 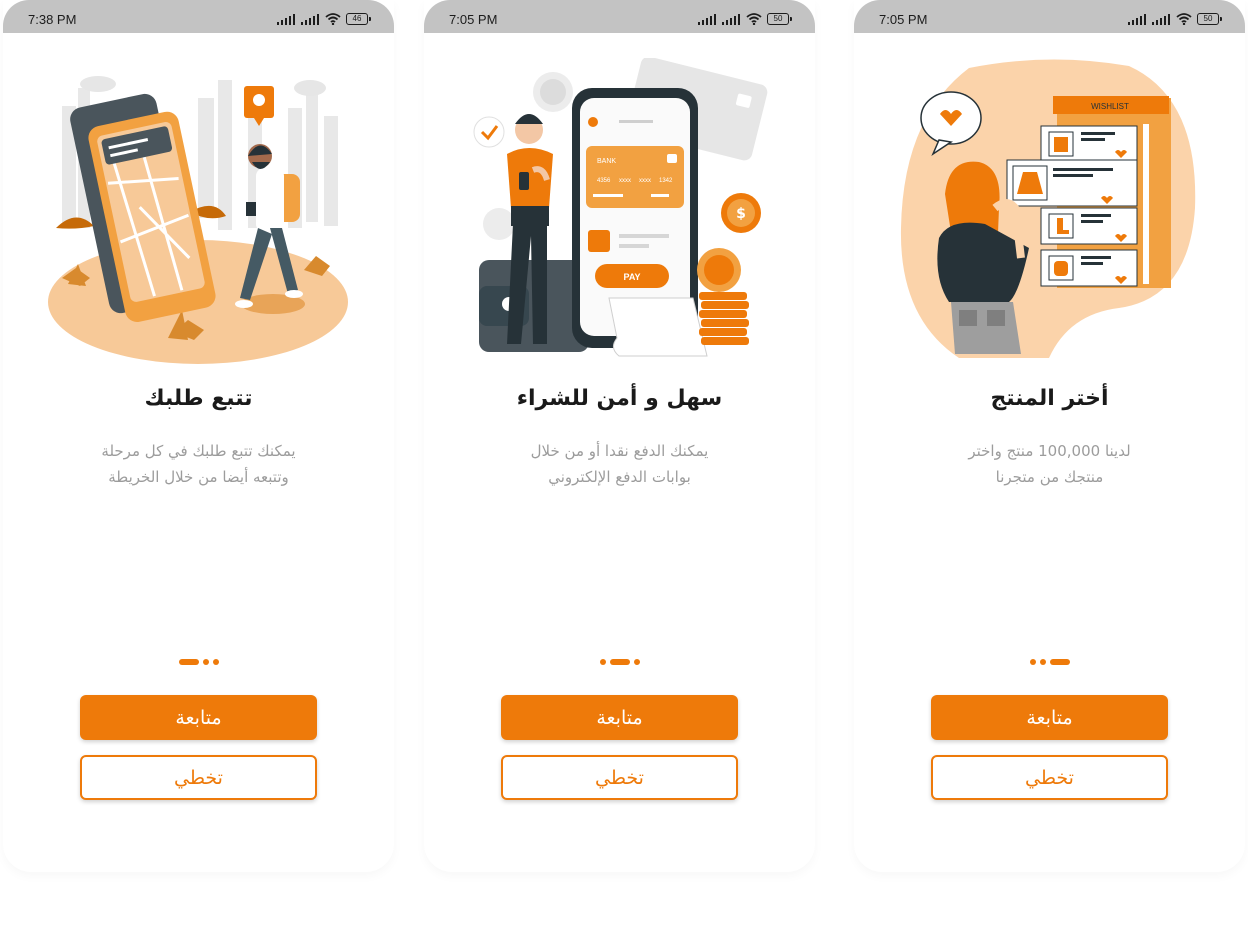 I want to click on description-line: منتجك من متجرنا, so click(x=1049, y=477).